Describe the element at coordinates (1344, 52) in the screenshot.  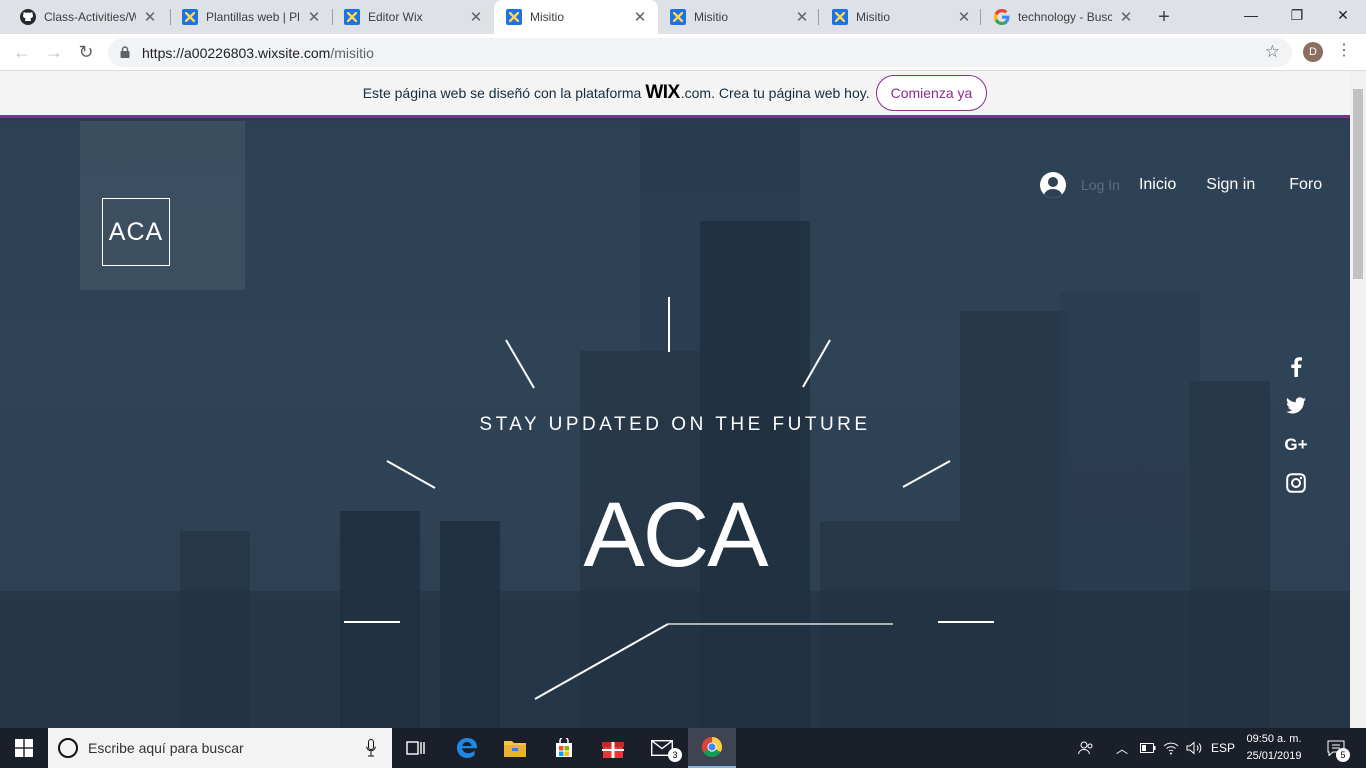
I see `browser-menu-icon: ⋮` at that location.